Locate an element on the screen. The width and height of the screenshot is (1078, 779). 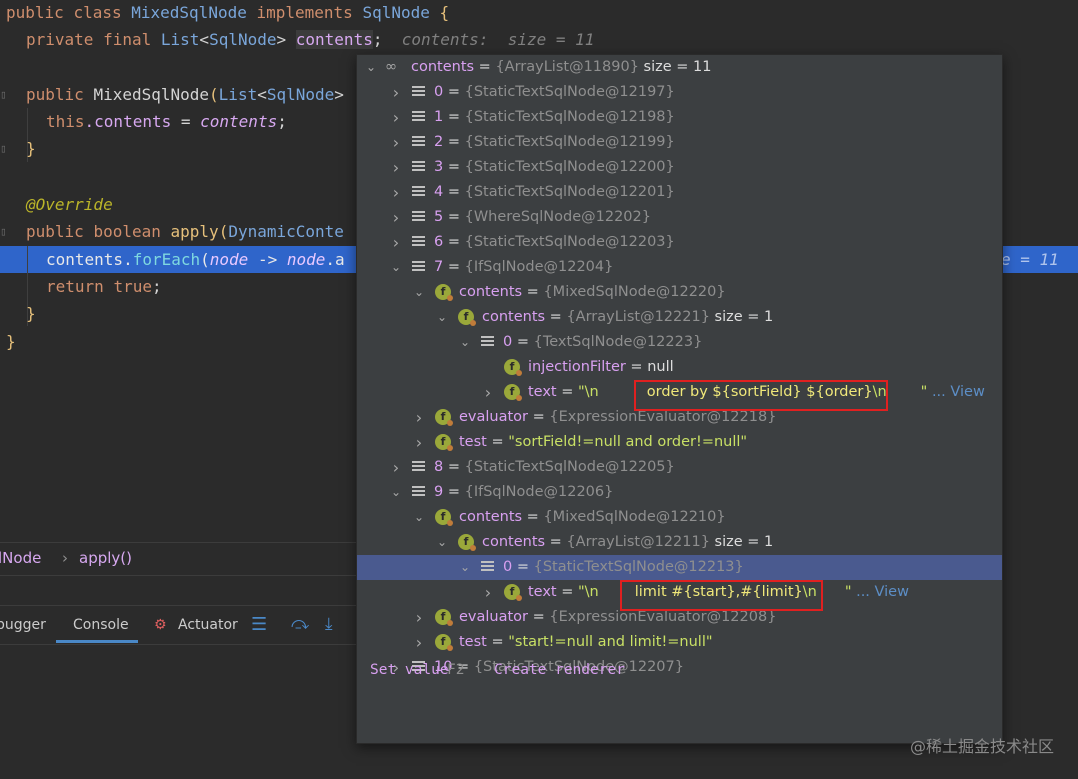
tab-console: Console is located at coordinates (101, 625).